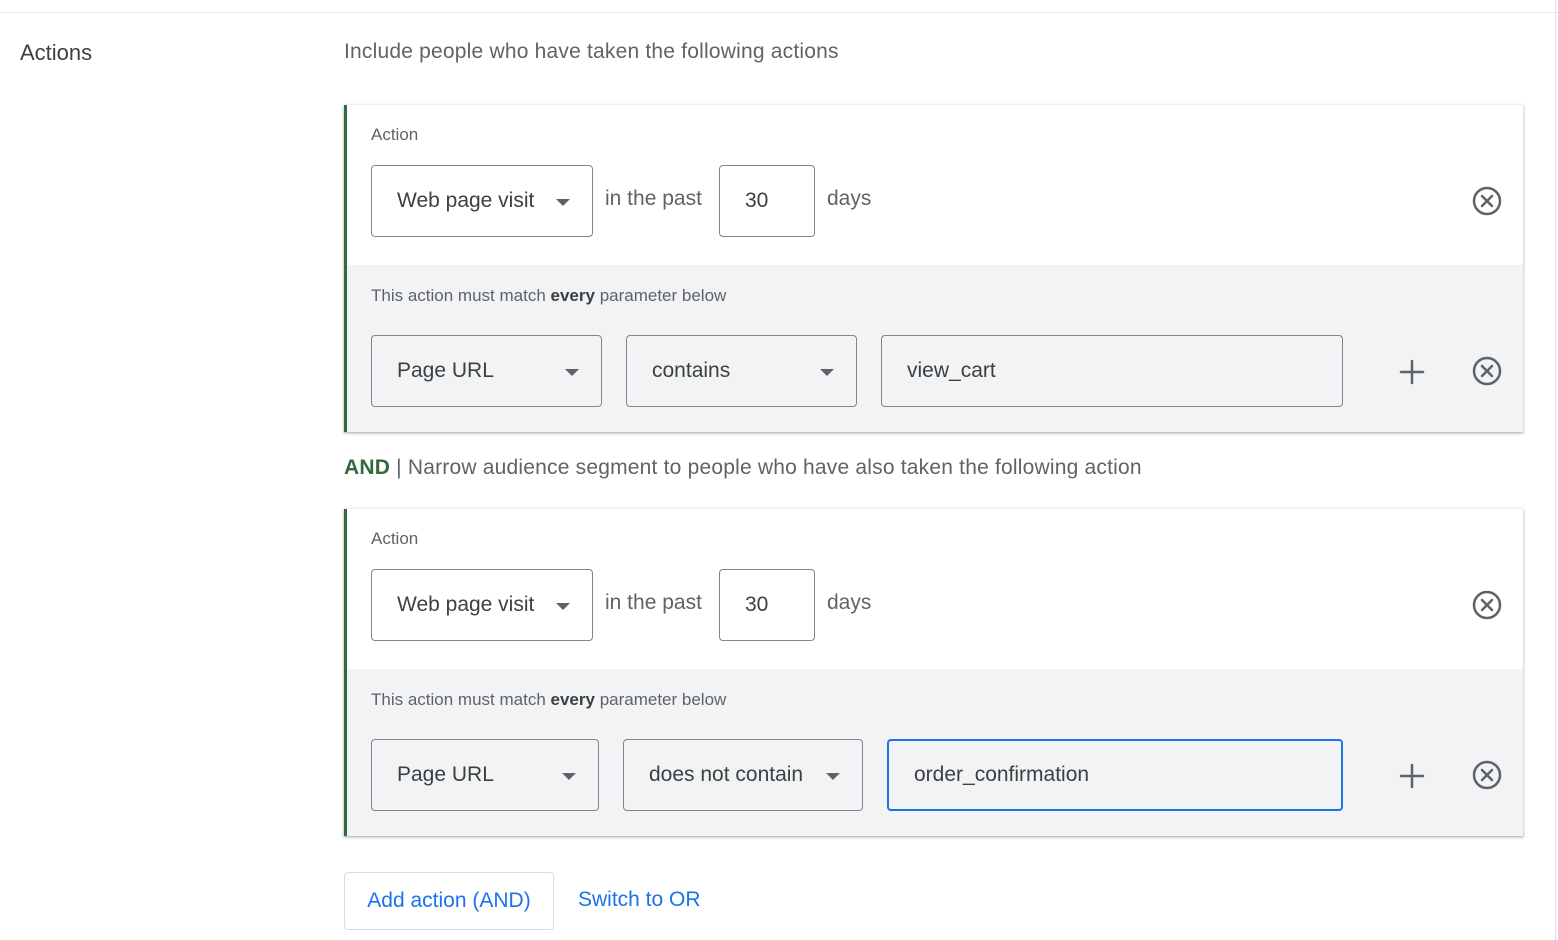 The width and height of the screenshot is (1558, 940). What do you see at coordinates (741, 371) in the screenshot?
I see `param-operator-dropdown: contains` at bounding box center [741, 371].